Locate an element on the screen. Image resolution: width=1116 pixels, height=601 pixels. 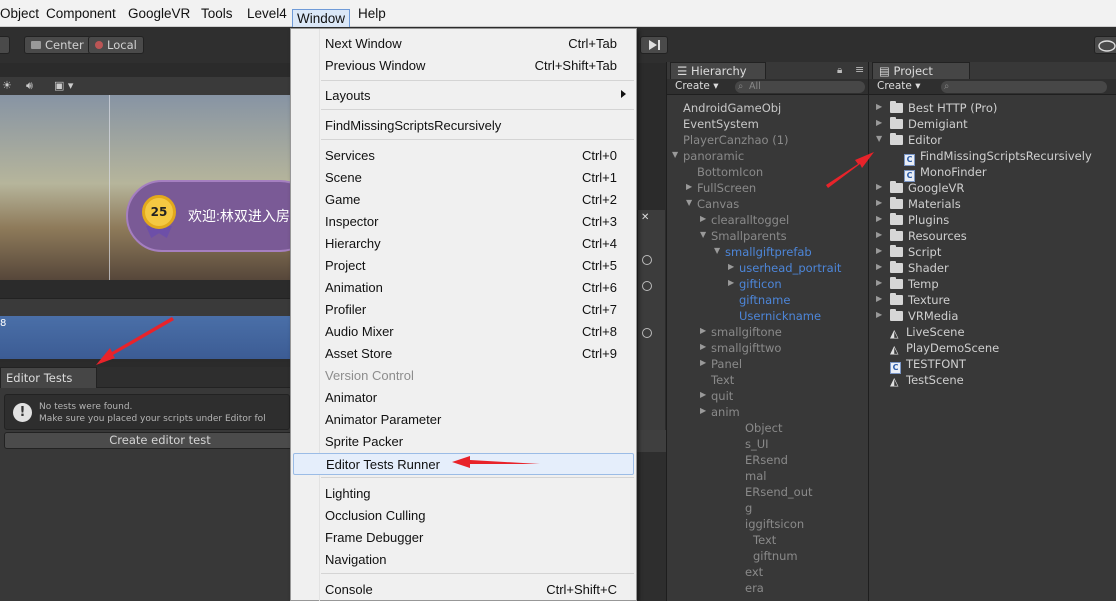
tab-hierarchy: ☰ Hierarchy is located at coordinates (718, 70).